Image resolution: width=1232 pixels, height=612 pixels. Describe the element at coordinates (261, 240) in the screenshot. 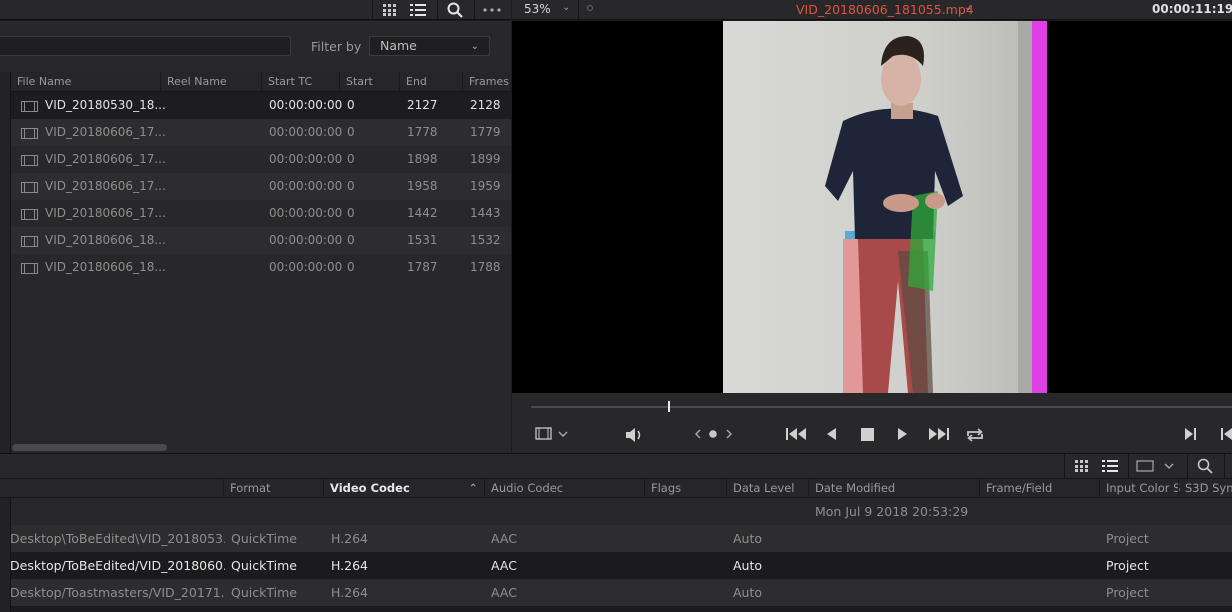

I see `clip-row: VID_20180606_18... 00:00:00:00 0 1531 1532` at that location.